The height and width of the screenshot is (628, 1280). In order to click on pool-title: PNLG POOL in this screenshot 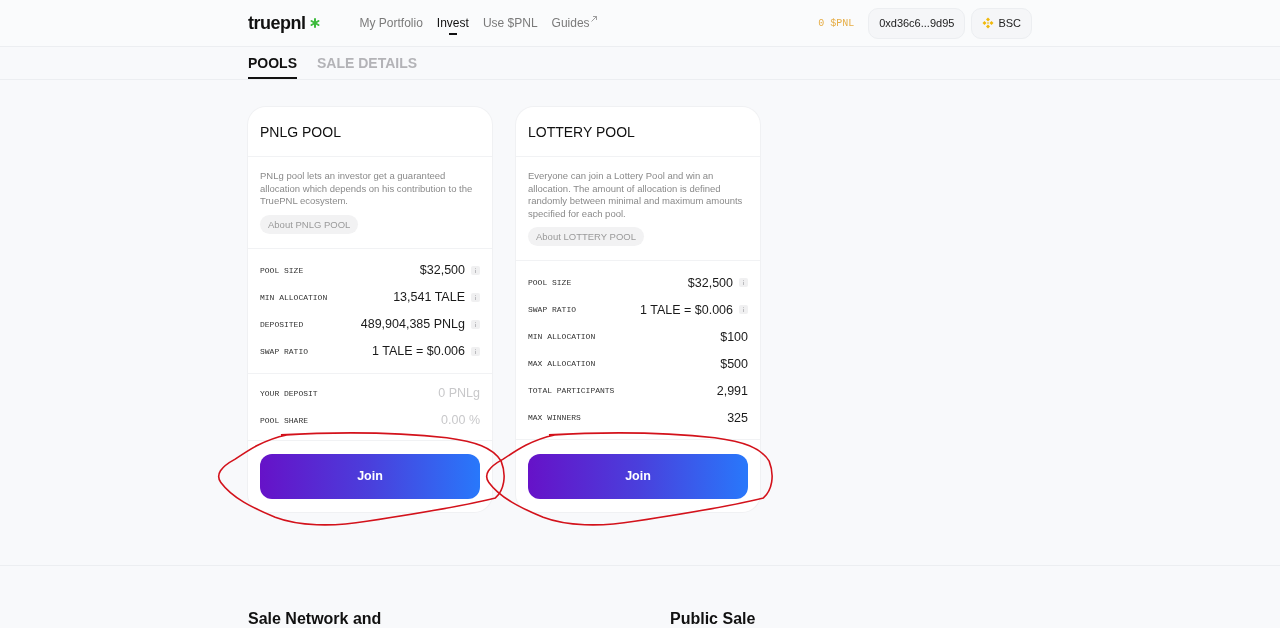, I will do `click(300, 131)`.